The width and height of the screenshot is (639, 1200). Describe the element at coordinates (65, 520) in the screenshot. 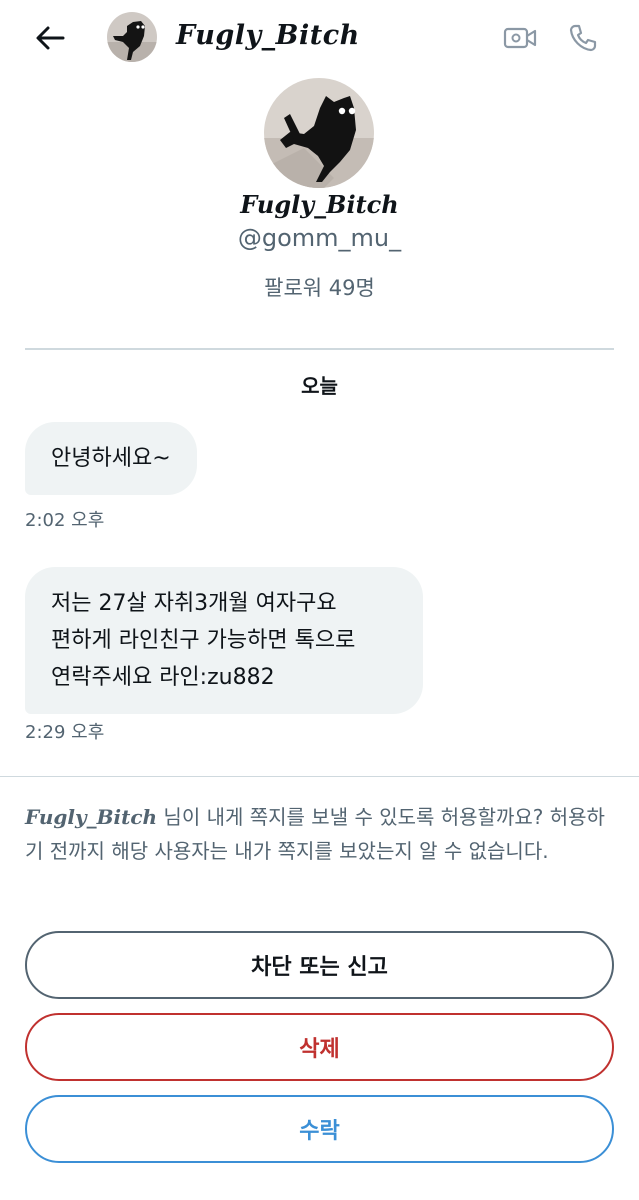

I see `message-timestamp: 2:02 오후` at that location.